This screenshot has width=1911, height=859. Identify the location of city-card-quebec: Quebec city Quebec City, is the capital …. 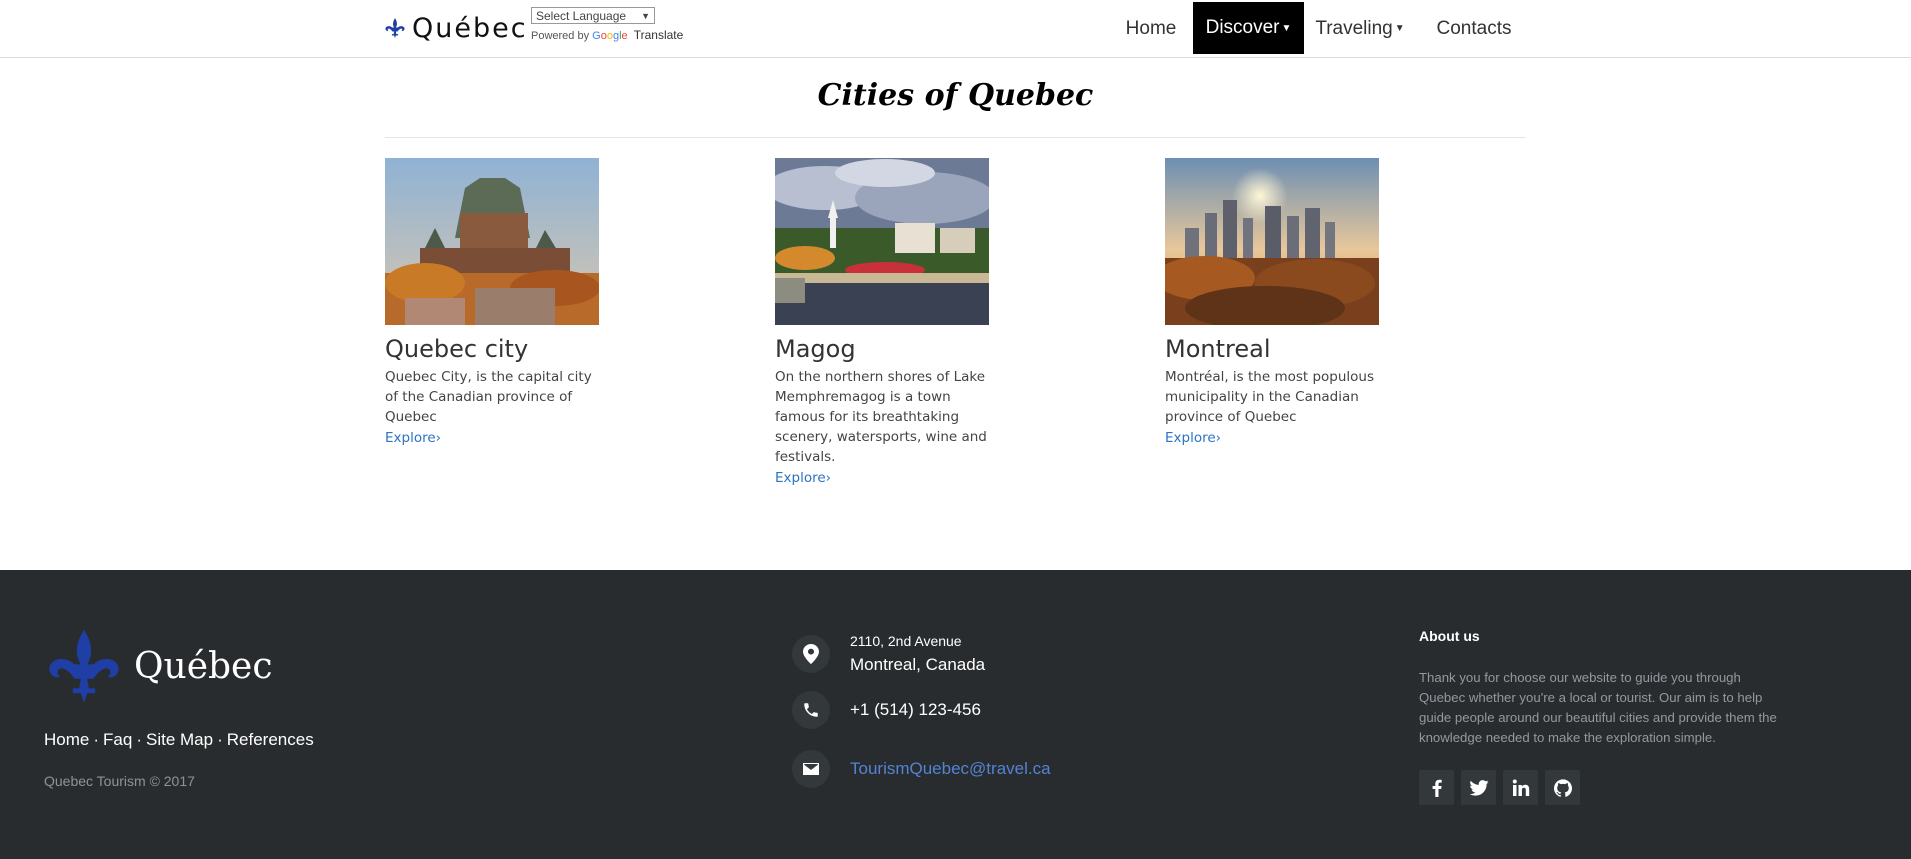
(492, 303).